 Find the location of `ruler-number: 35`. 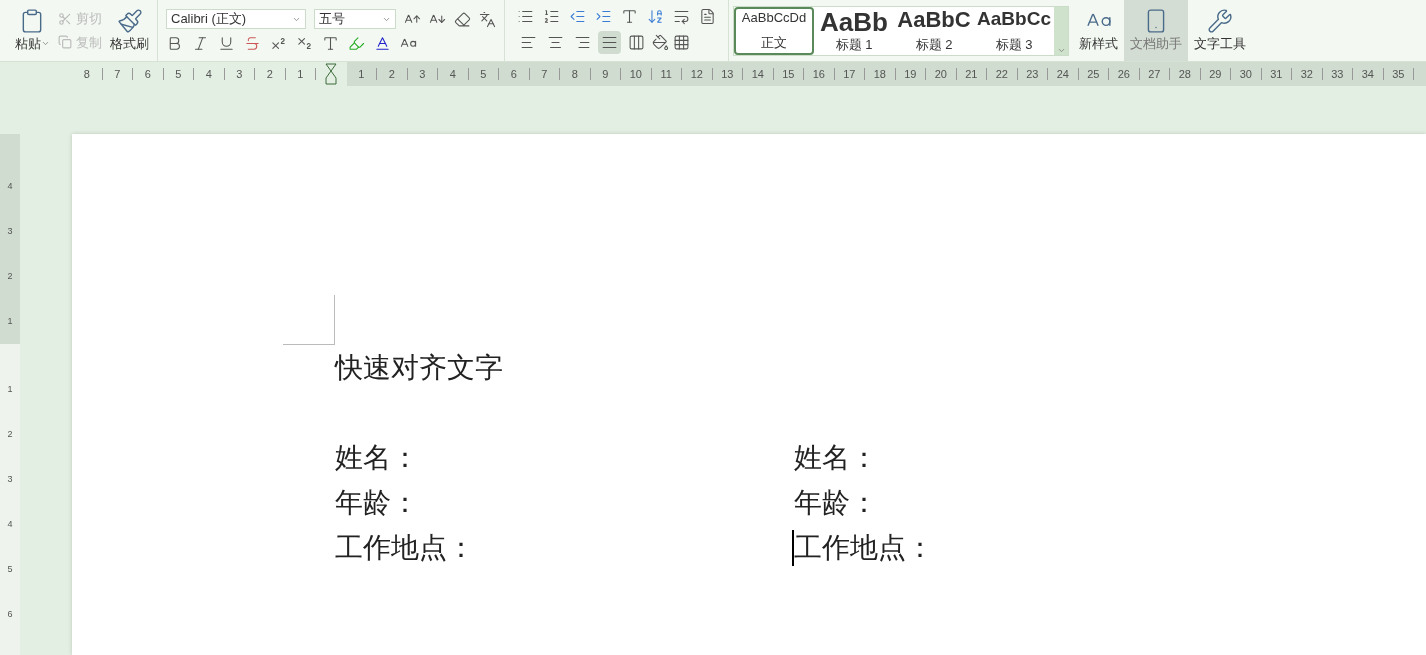

ruler-number: 35 is located at coordinates (1398, 74).